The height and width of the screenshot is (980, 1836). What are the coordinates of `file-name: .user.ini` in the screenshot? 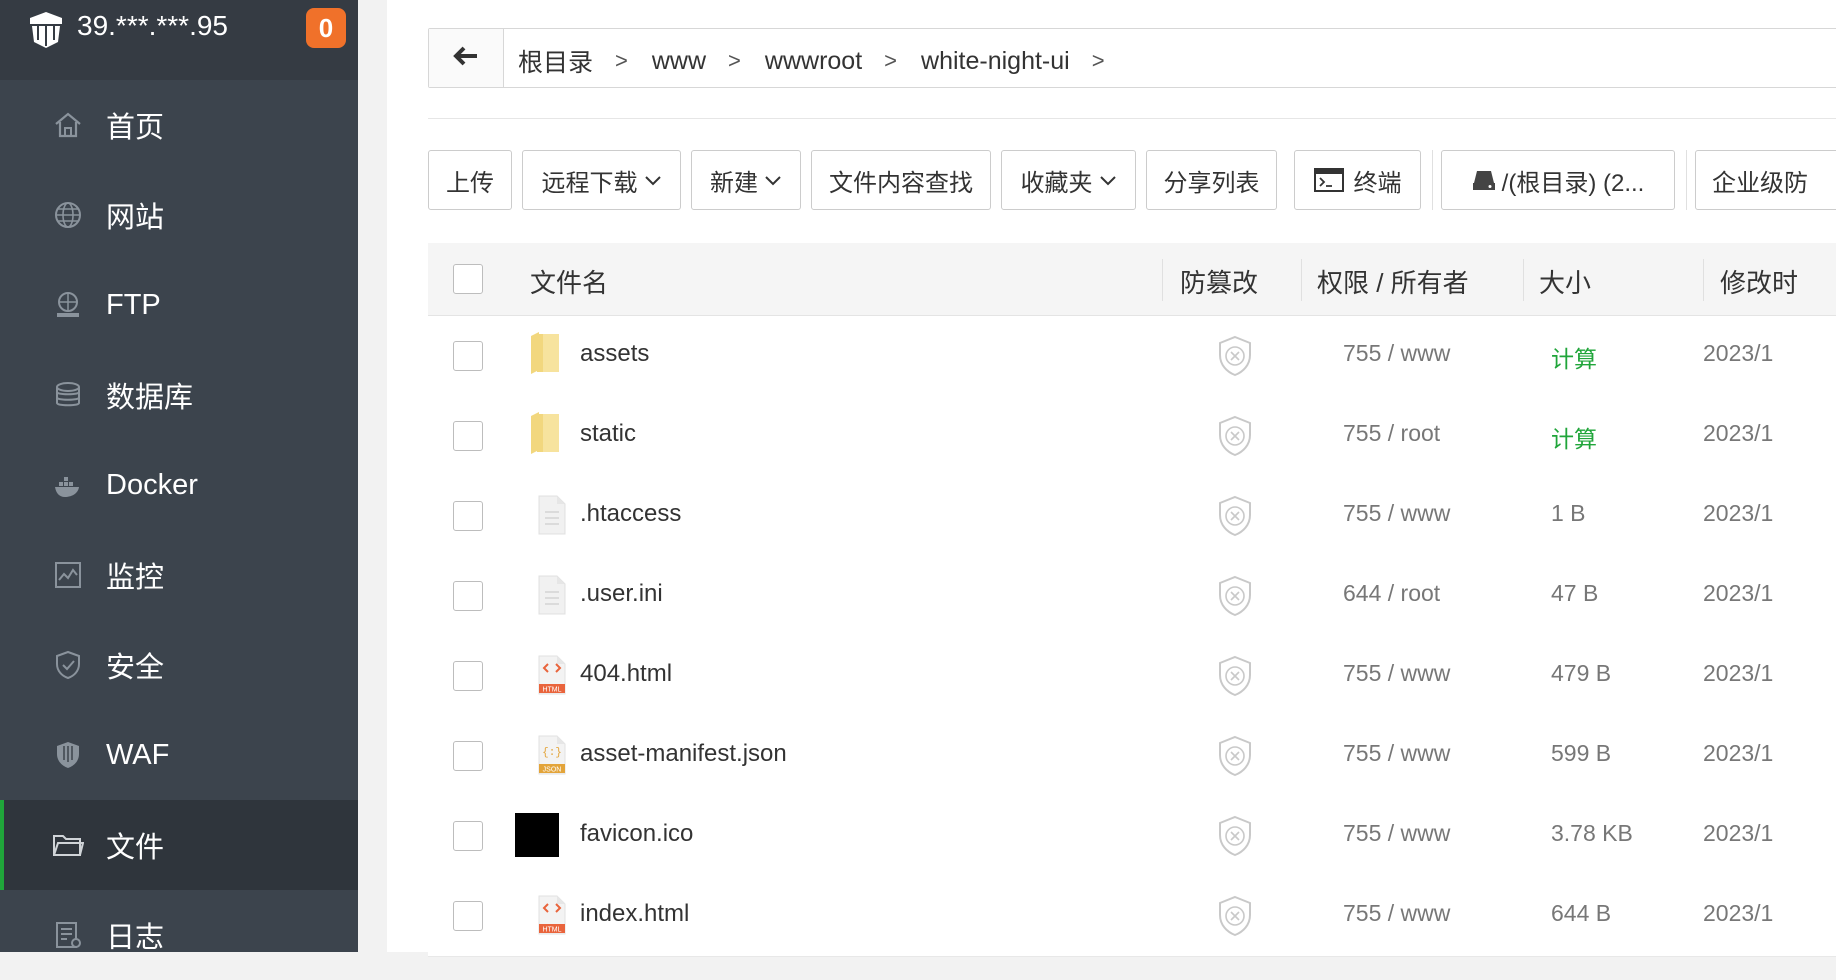 It's located at (621, 594).